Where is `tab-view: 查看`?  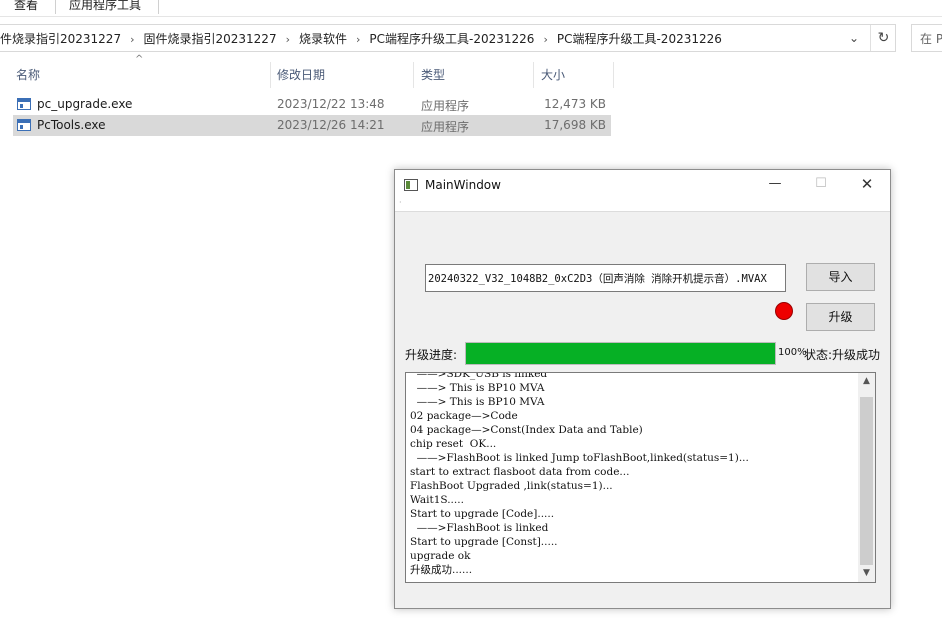 tab-view: 查看 is located at coordinates (26, 6).